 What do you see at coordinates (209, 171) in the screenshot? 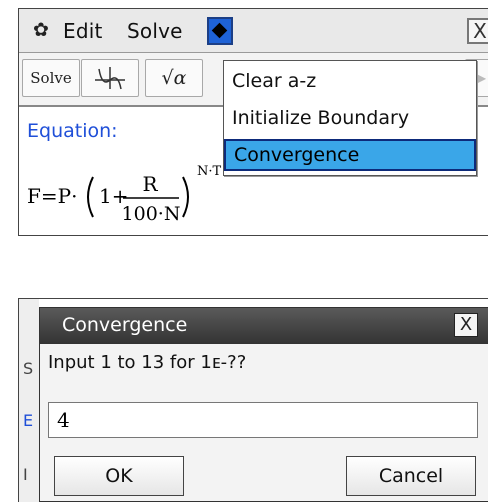
I see `formula-exponent: N·T` at bounding box center [209, 171].